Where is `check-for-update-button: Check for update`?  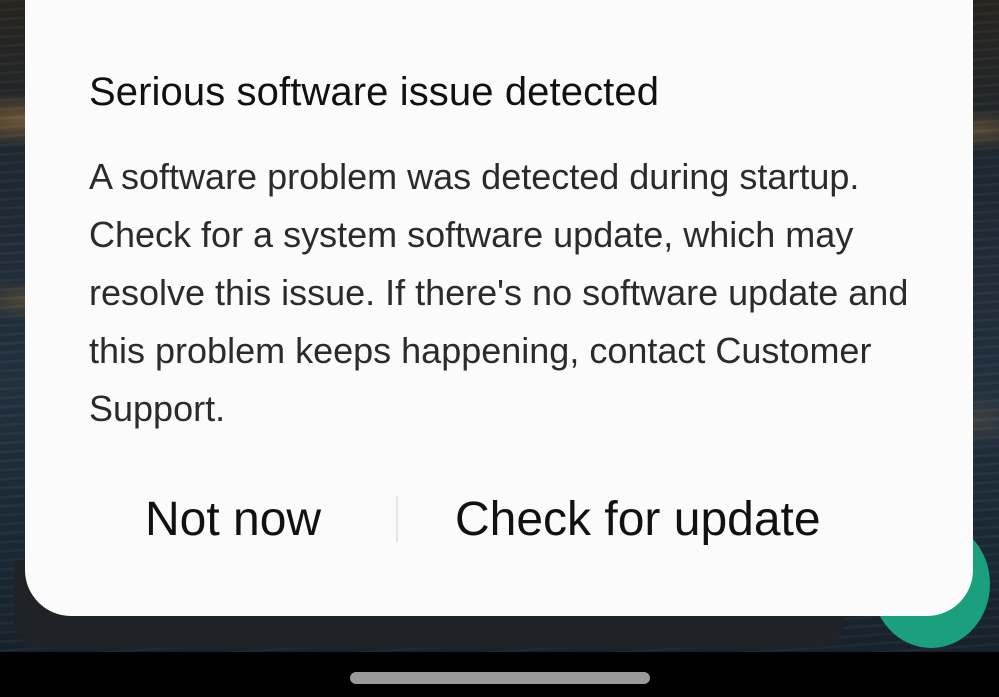
check-for-update-button: Check for update is located at coordinates (638, 520).